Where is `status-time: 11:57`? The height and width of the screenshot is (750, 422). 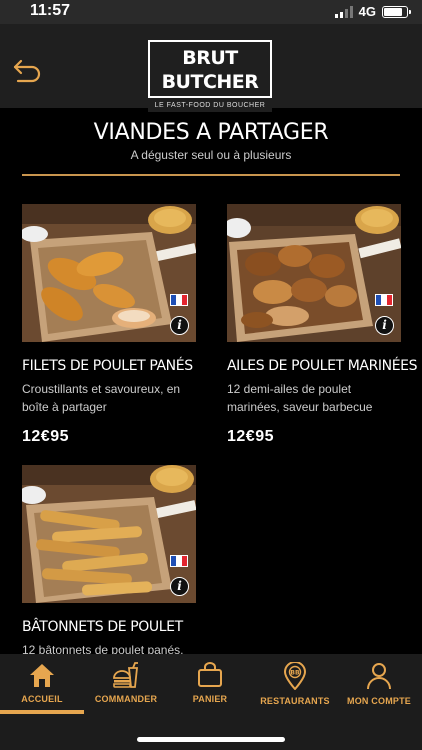
status-time: 11:57 is located at coordinates (50, 10).